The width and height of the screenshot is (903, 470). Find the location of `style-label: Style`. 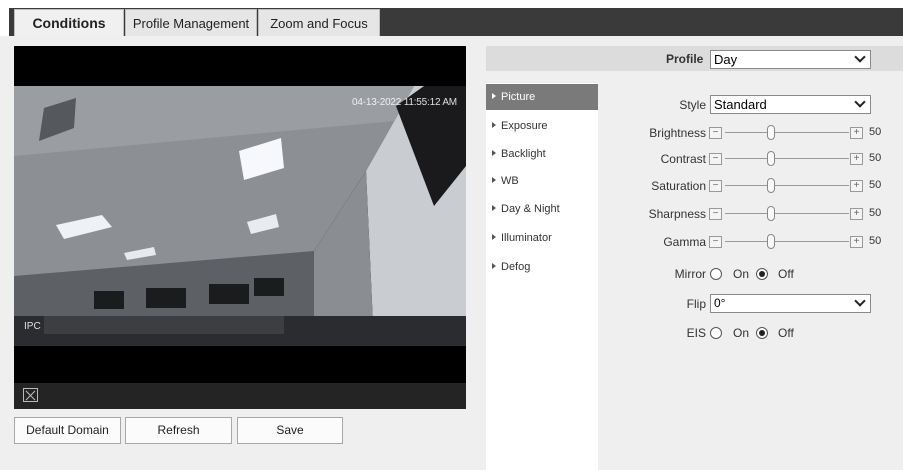

style-label: Style is located at coordinates (692, 105).